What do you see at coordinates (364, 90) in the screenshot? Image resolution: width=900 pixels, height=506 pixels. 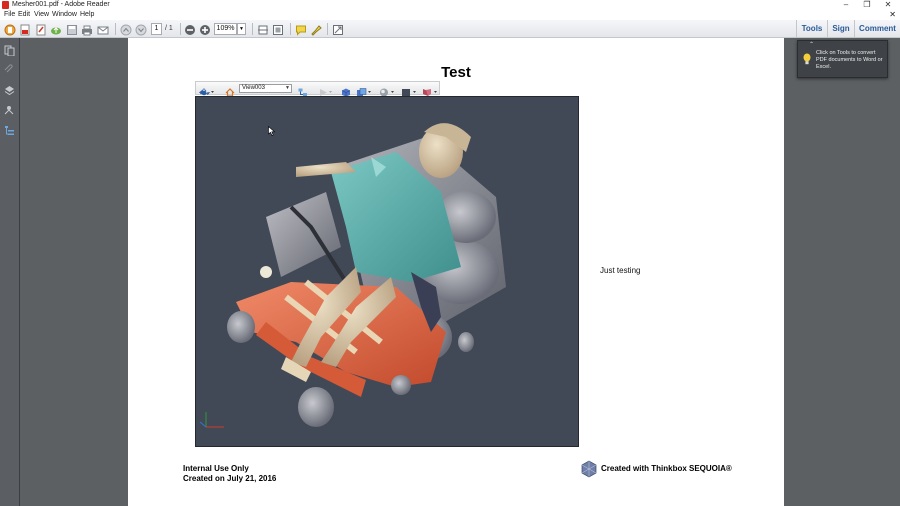 I see `render-mode-icon` at bounding box center [364, 90].